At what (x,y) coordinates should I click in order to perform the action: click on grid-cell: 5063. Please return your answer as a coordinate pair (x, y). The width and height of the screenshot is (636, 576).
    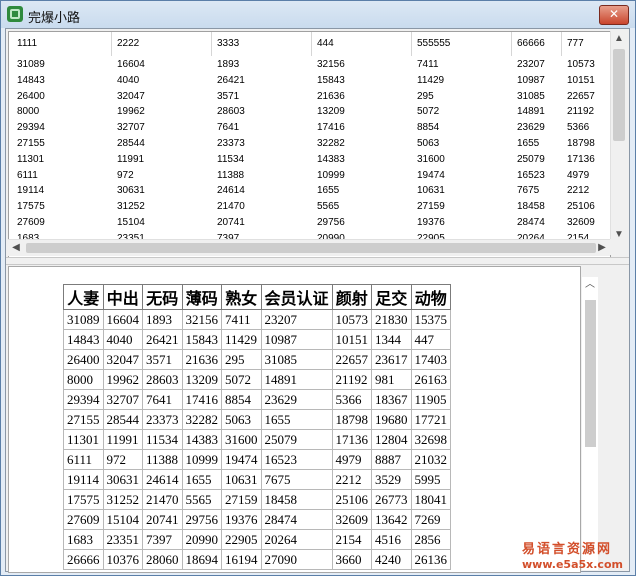
    Looking at the image, I should click on (241, 419).